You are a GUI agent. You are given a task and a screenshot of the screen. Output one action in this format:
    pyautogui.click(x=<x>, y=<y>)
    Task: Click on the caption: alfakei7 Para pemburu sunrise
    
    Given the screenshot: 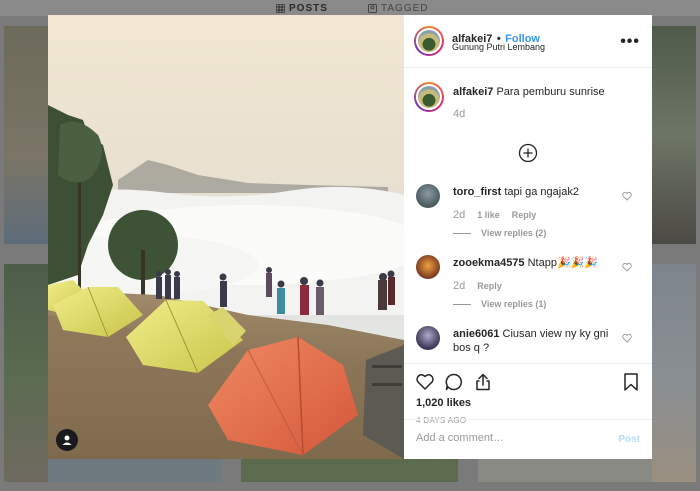 What is the action you would take?
    pyautogui.click(x=538, y=92)
    